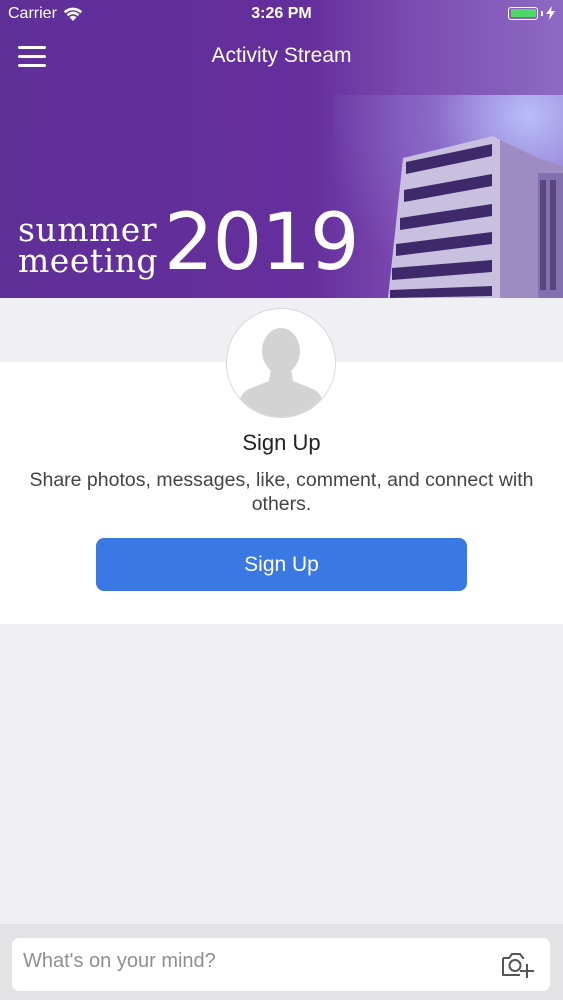  I want to click on status-bar: Carrier 3:26 PM, so click(281, 15).